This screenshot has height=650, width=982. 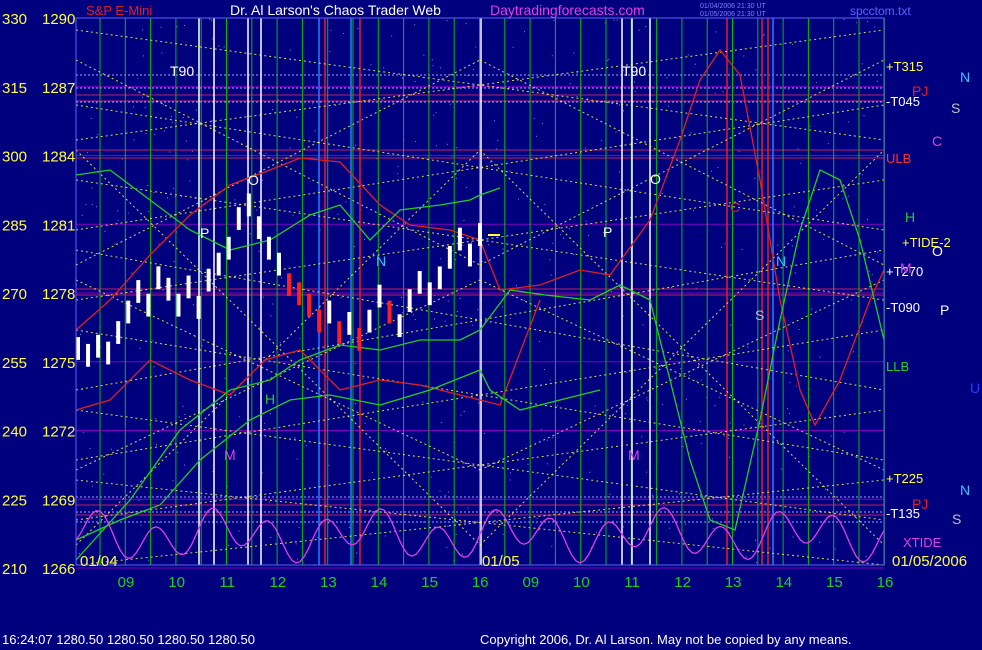 What do you see at coordinates (58, 569) in the screenshot?
I see `y-tick-price: 1266` at bounding box center [58, 569].